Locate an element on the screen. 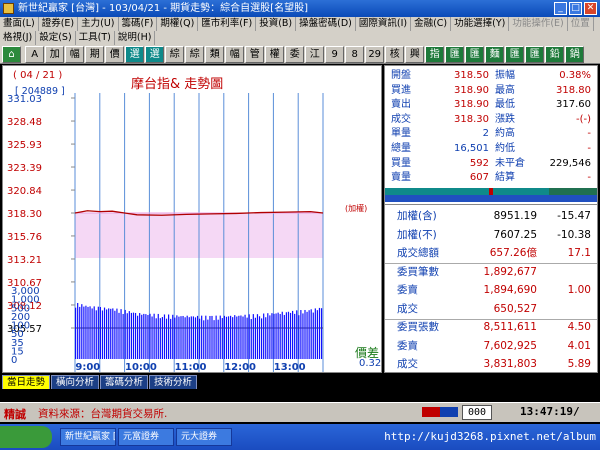  taskbar-item: 元富證券 is located at coordinates (146, 437).